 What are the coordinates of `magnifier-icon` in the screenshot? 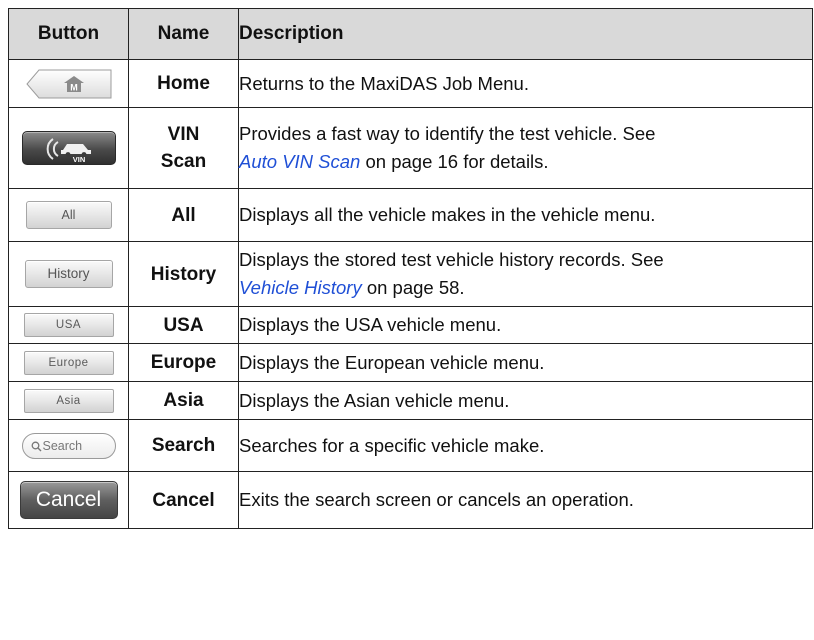 It's located at (36, 446).